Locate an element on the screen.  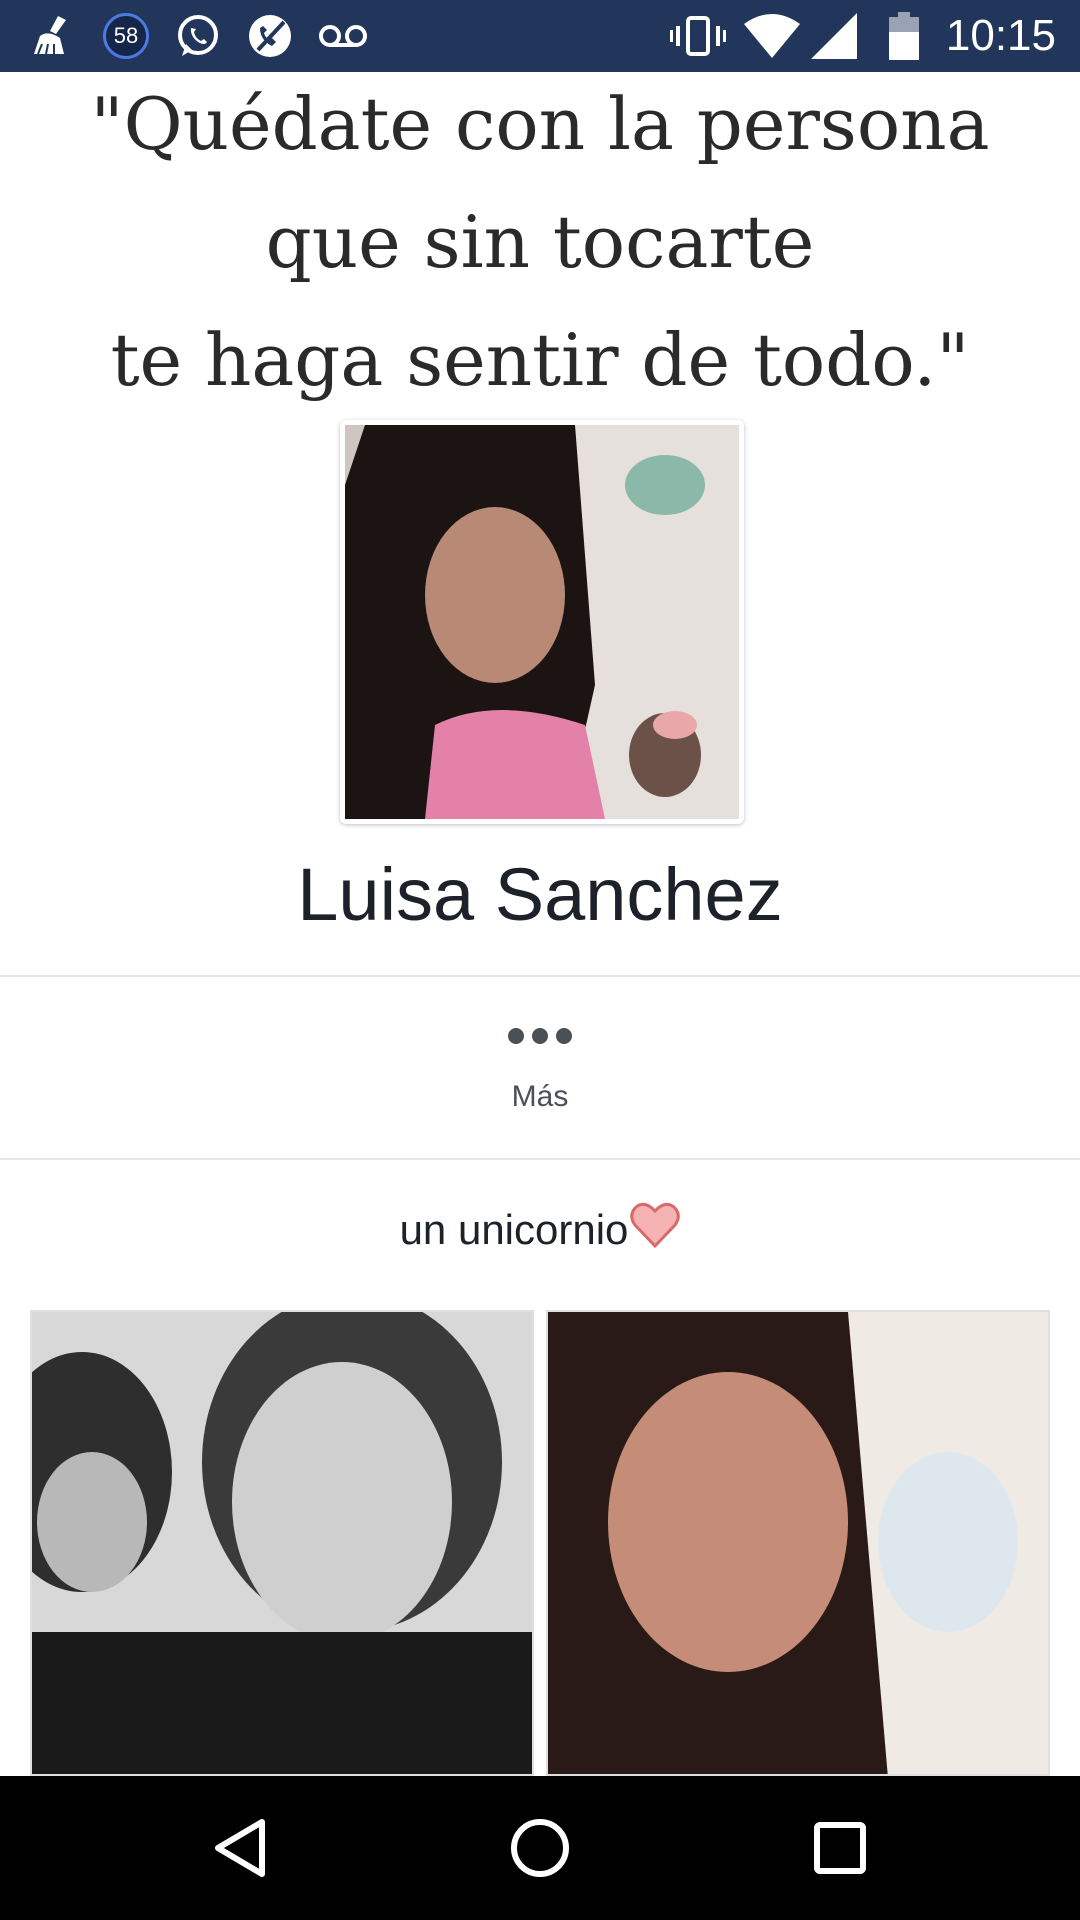
cover-quote-line-2: que sin tocarte is located at coordinates (540, 242).